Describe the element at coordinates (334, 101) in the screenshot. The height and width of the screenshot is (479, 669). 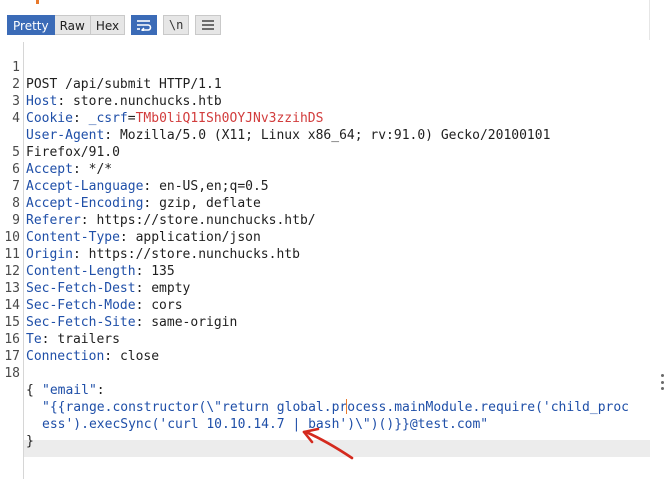
I see `header-line-cookie: 3 Cookie: _csrf=TMb0liQ1ISh0OYJNv3zzihDS` at that location.